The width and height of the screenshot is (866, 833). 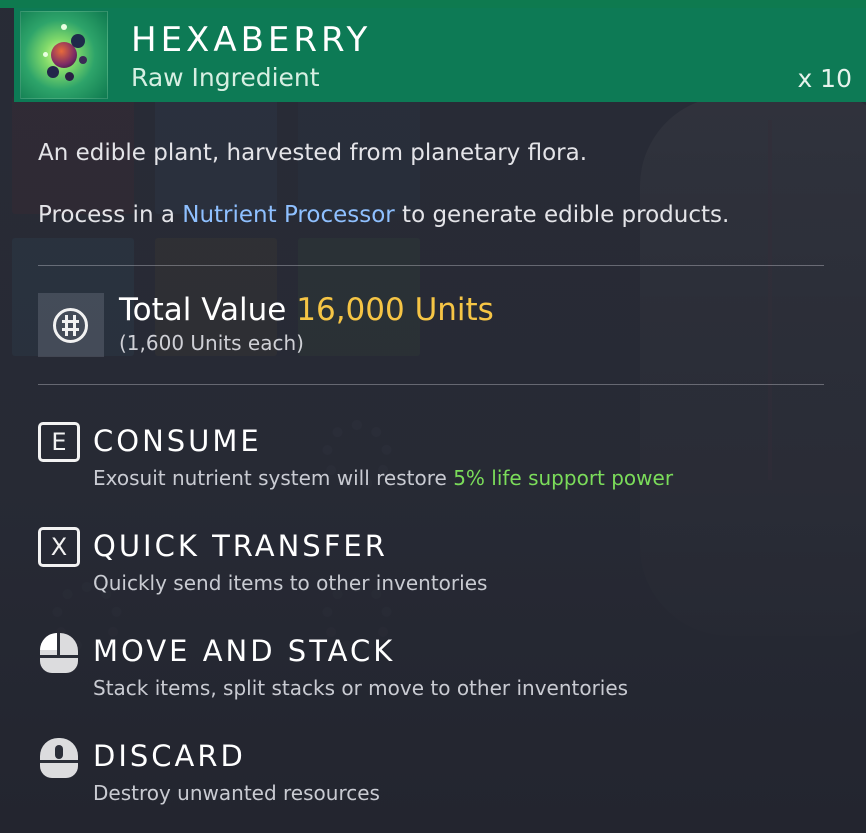 What do you see at coordinates (244, 651) in the screenshot?
I see `move-and-stack-action: MOVE AND STACK` at bounding box center [244, 651].